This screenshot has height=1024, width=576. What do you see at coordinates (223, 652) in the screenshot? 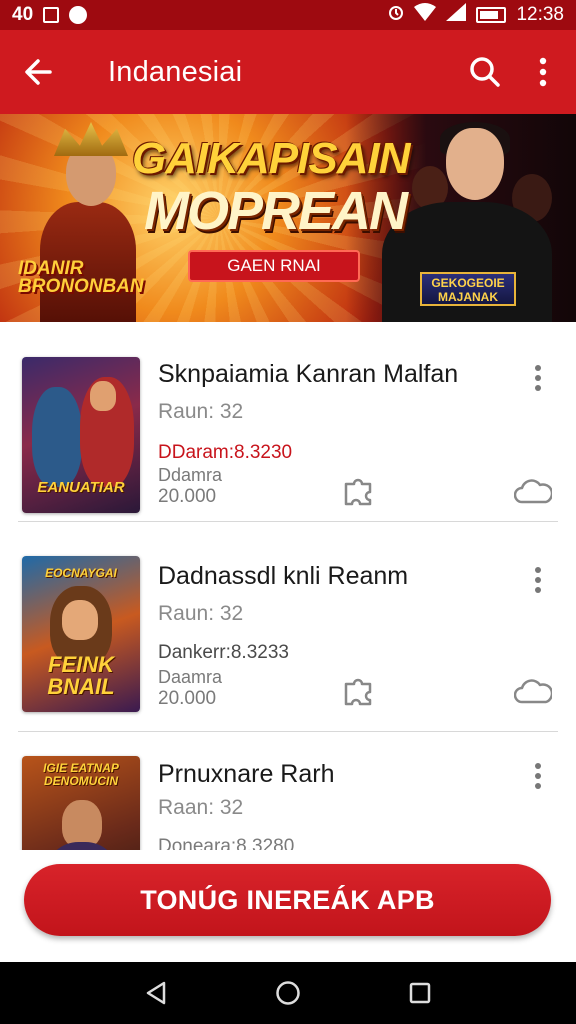
I see `item-price: Dankerr:8.3233` at bounding box center [223, 652].